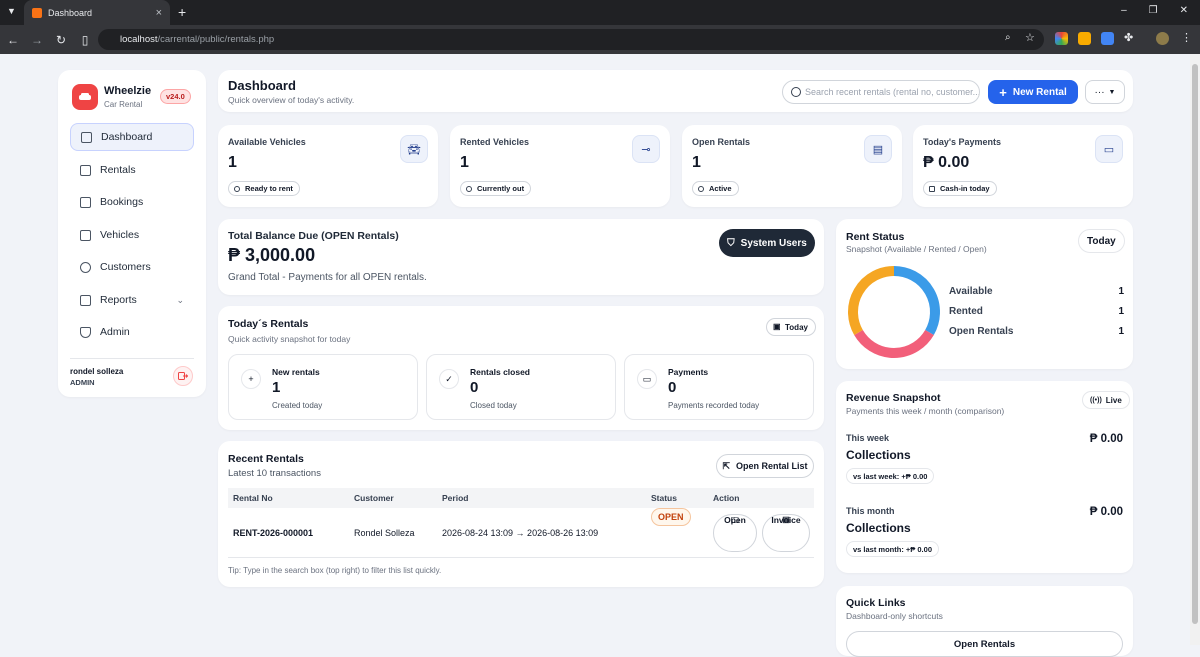  Describe the element at coordinates (1184, 10) in the screenshot. I see `close-window-icon: ✕` at that location.